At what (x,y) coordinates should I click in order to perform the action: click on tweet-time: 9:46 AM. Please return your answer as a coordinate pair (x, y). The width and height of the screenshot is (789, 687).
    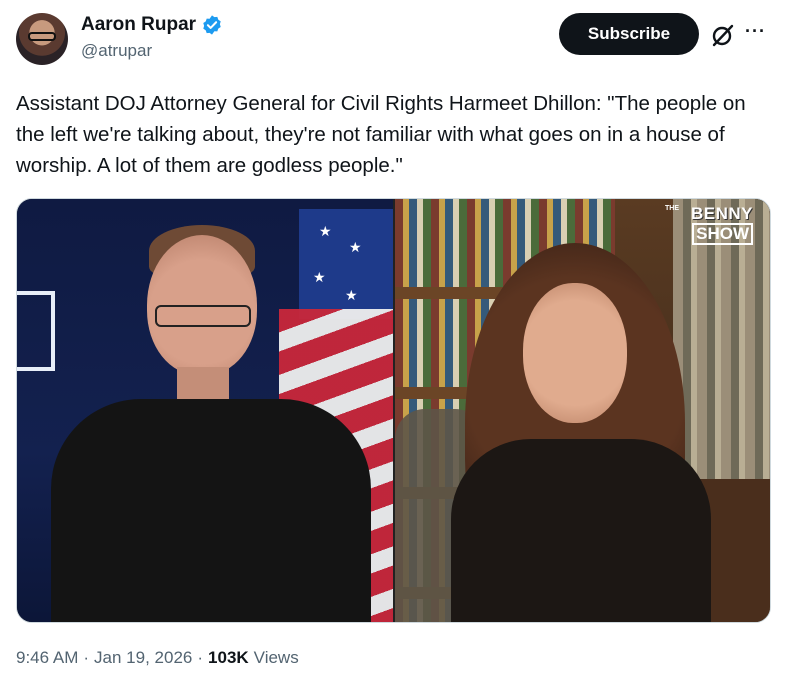
    Looking at the image, I should click on (47, 658).